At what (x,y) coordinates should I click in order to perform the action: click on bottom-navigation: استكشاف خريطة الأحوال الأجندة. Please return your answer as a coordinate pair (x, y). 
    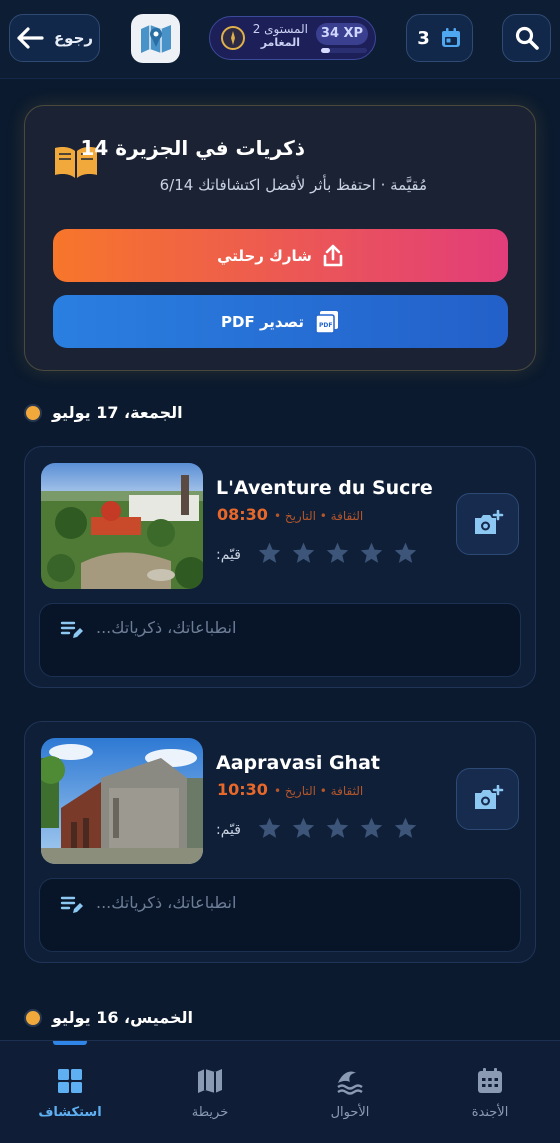
    Looking at the image, I should click on (280, 1091).